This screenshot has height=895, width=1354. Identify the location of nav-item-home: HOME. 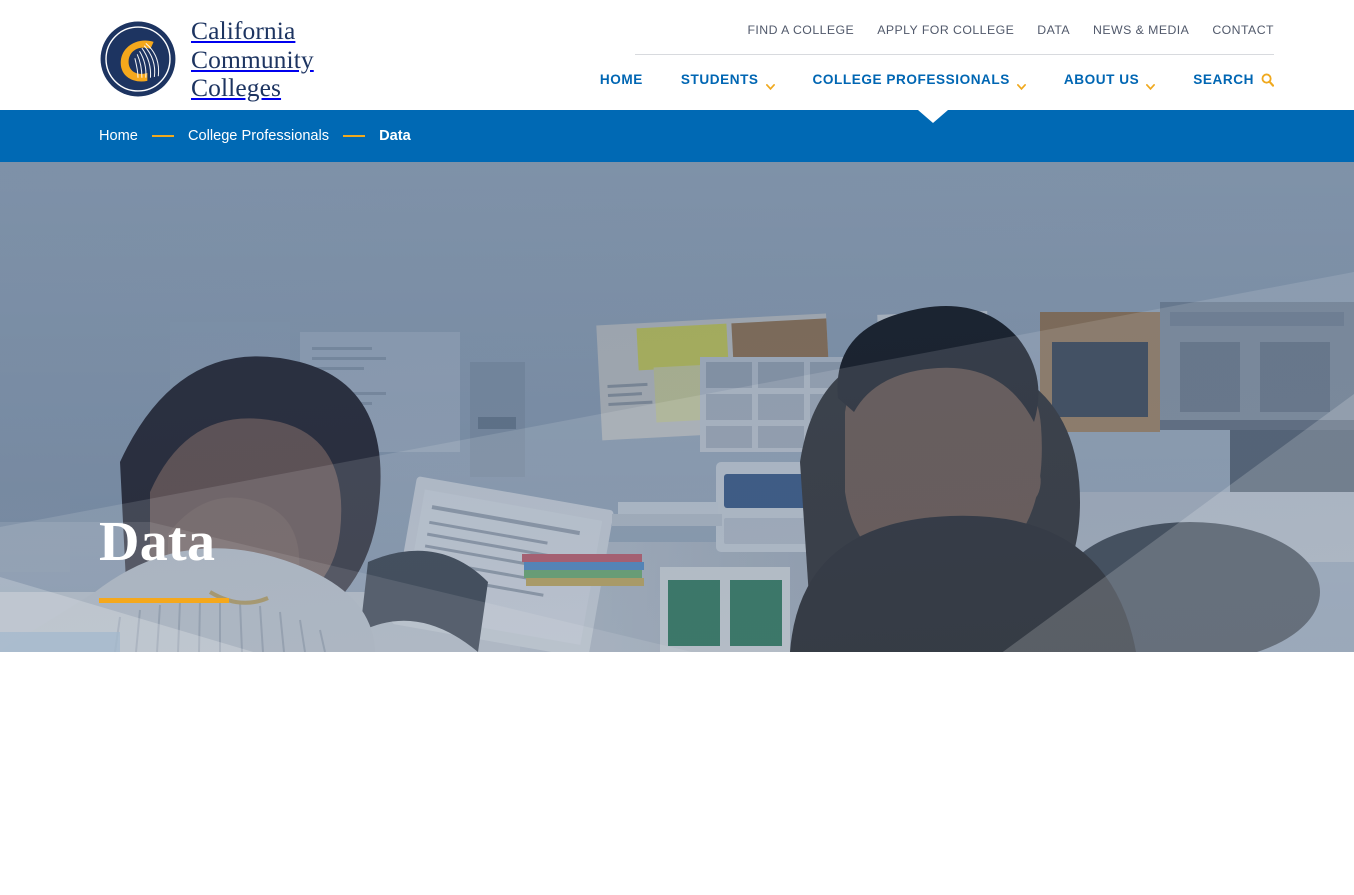
(621, 79).